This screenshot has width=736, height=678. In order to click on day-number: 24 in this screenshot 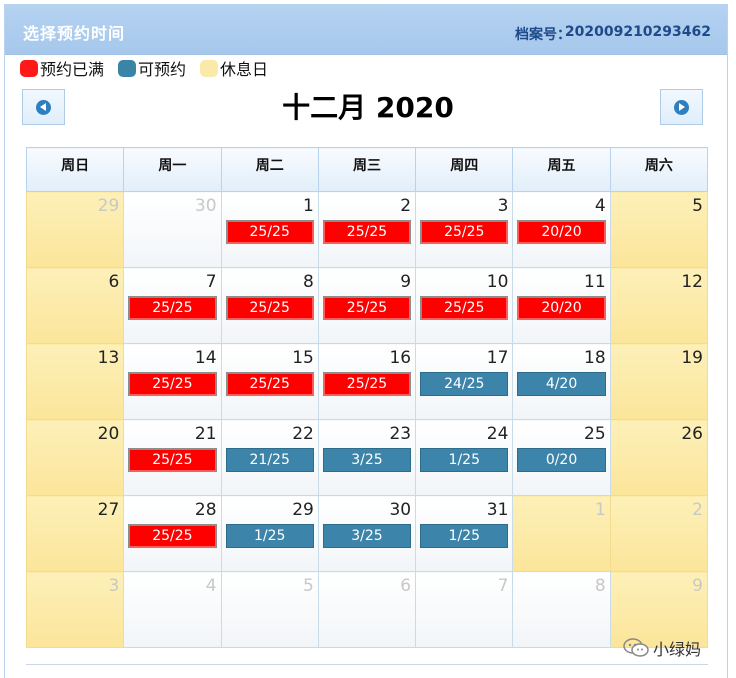, I will do `click(497, 434)`.